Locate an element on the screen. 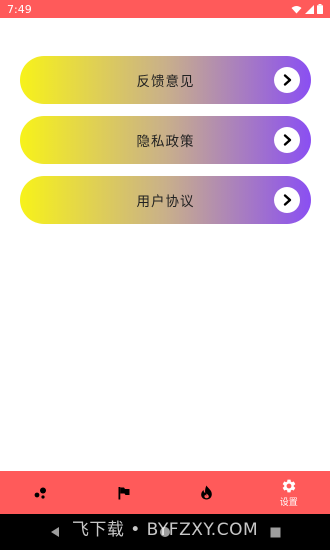  user-agreement-label: 用户协议 is located at coordinates (165, 202).